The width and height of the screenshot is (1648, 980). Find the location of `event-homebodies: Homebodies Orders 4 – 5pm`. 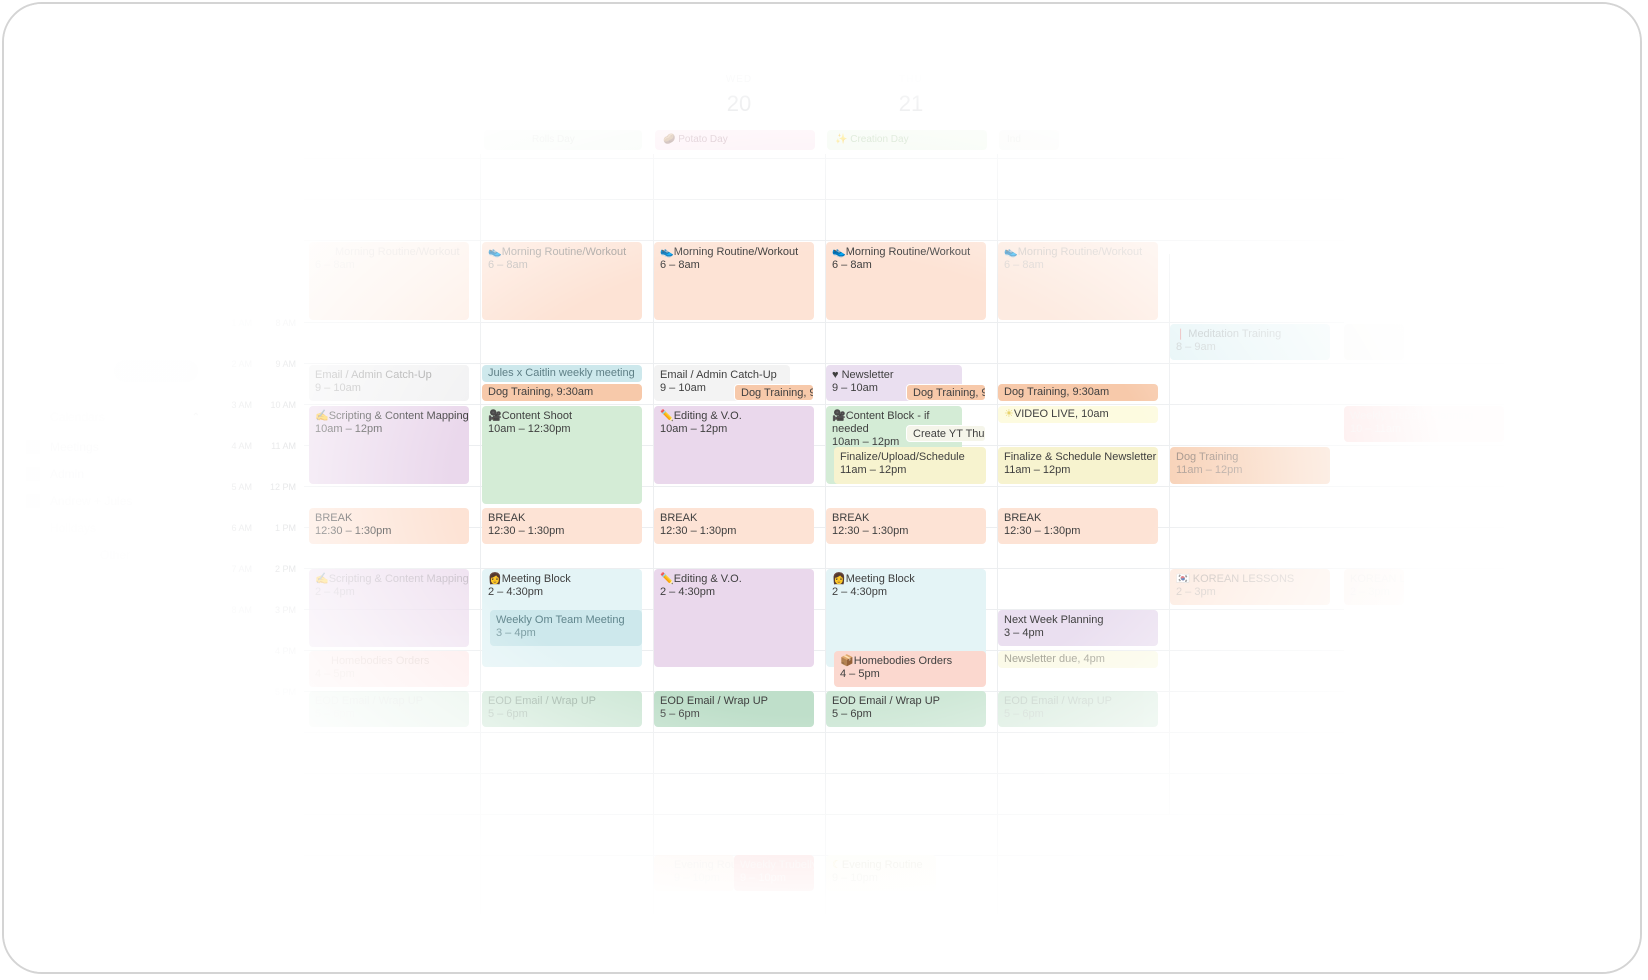

event-homebodies: Homebodies Orders 4 – 5pm is located at coordinates (389, 669).